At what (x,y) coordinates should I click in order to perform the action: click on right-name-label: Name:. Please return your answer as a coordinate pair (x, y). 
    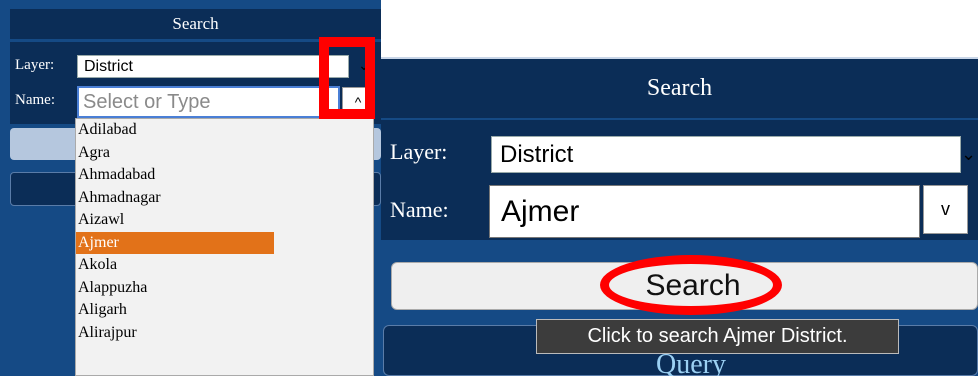
    Looking at the image, I should click on (419, 209).